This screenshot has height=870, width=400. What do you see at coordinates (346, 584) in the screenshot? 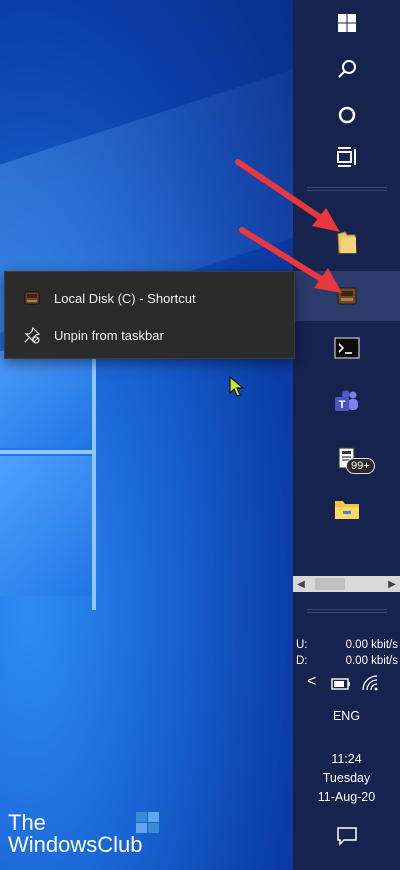
I see `taskbar-scrollbar: ◀ ▶` at bounding box center [346, 584].